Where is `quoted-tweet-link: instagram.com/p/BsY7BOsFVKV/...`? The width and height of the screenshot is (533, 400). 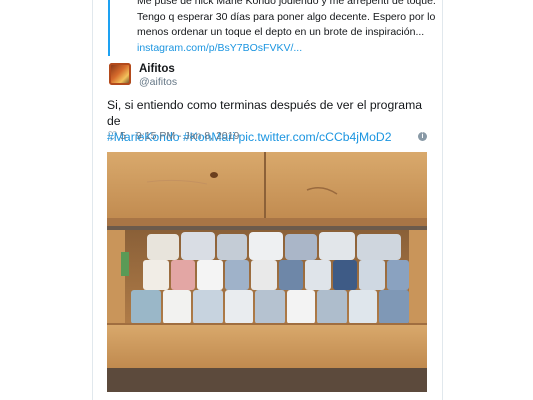 quoted-tweet-link: instagram.com/p/BsY7BOsFVKV/... is located at coordinates (287, 49).